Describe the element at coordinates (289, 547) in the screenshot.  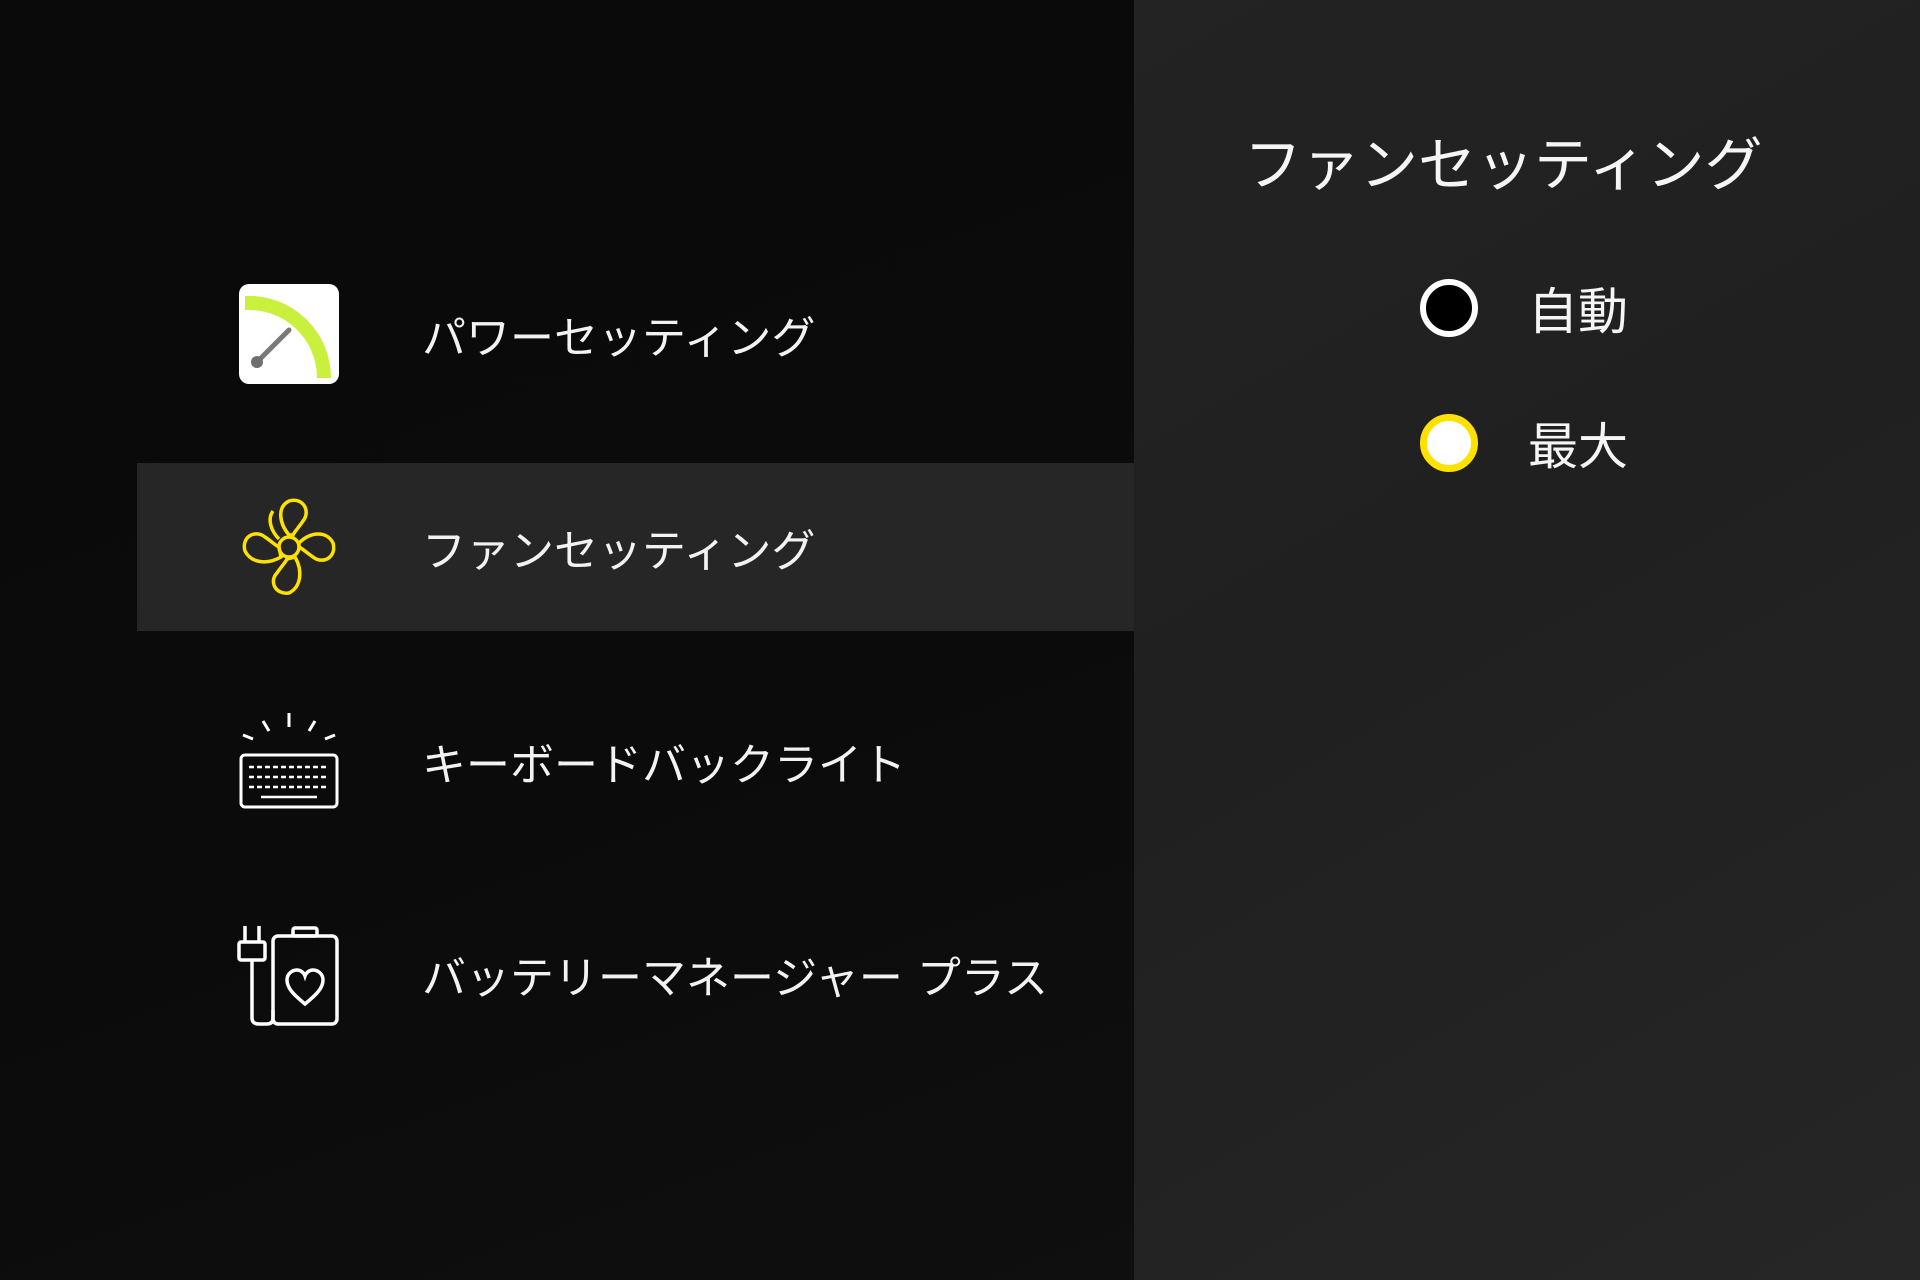
I see `fan-icon` at that location.